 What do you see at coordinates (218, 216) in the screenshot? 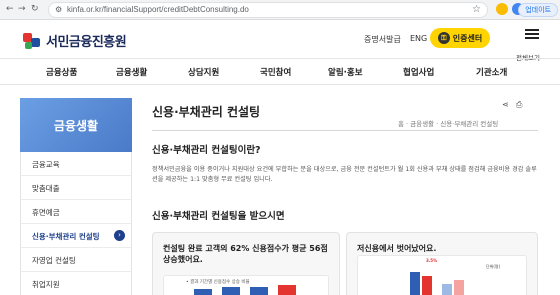
I see `section-title-benefits: 신용·부채관리 컨설팅을 받으시면` at bounding box center [218, 216].